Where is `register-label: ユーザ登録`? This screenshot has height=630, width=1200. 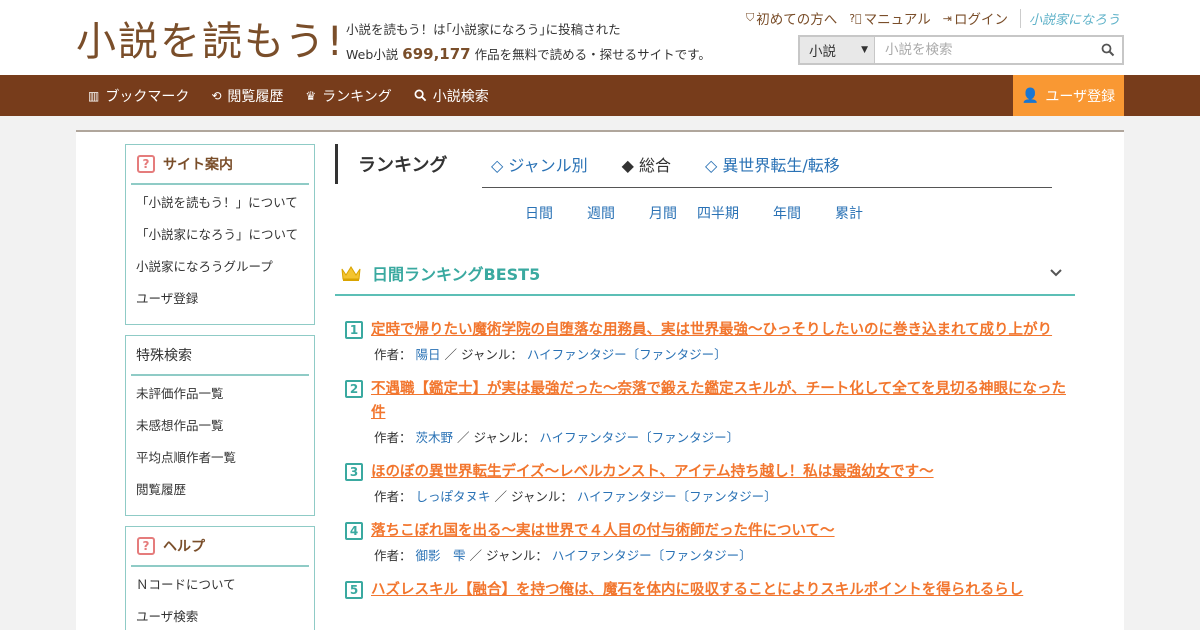
register-label: ユーザ登録 is located at coordinates (1080, 96).